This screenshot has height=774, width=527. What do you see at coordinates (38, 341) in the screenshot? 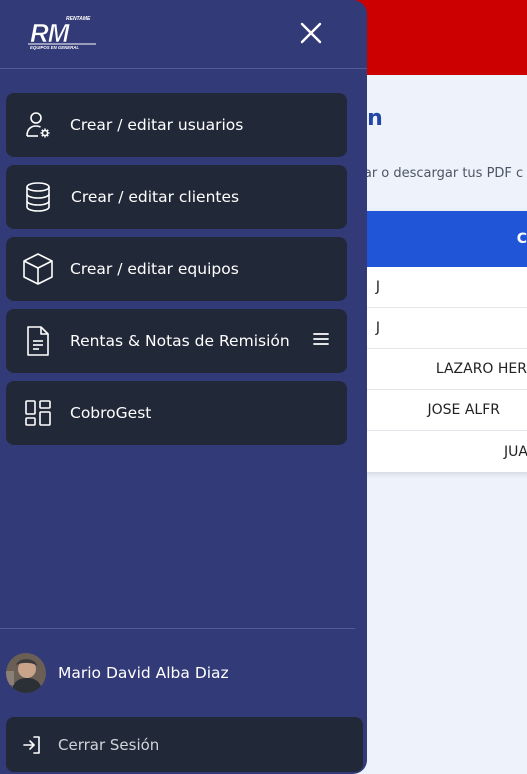
I see `document-icon` at bounding box center [38, 341].